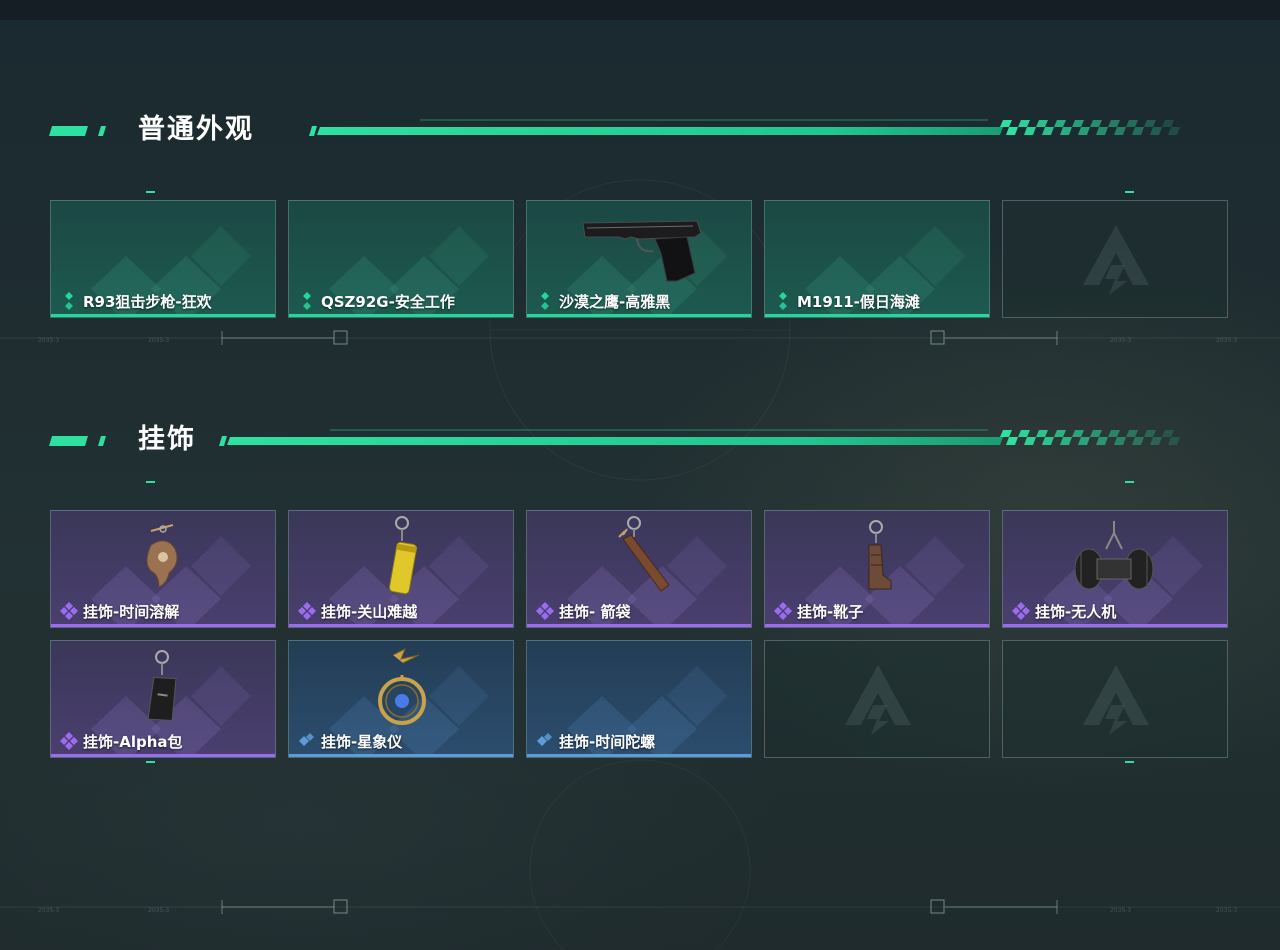 This screenshot has width=1280, height=950. What do you see at coordinates (196, 129) in the screenshot?
I see `section-title: 普通外观` at bounding box center [196, 129].